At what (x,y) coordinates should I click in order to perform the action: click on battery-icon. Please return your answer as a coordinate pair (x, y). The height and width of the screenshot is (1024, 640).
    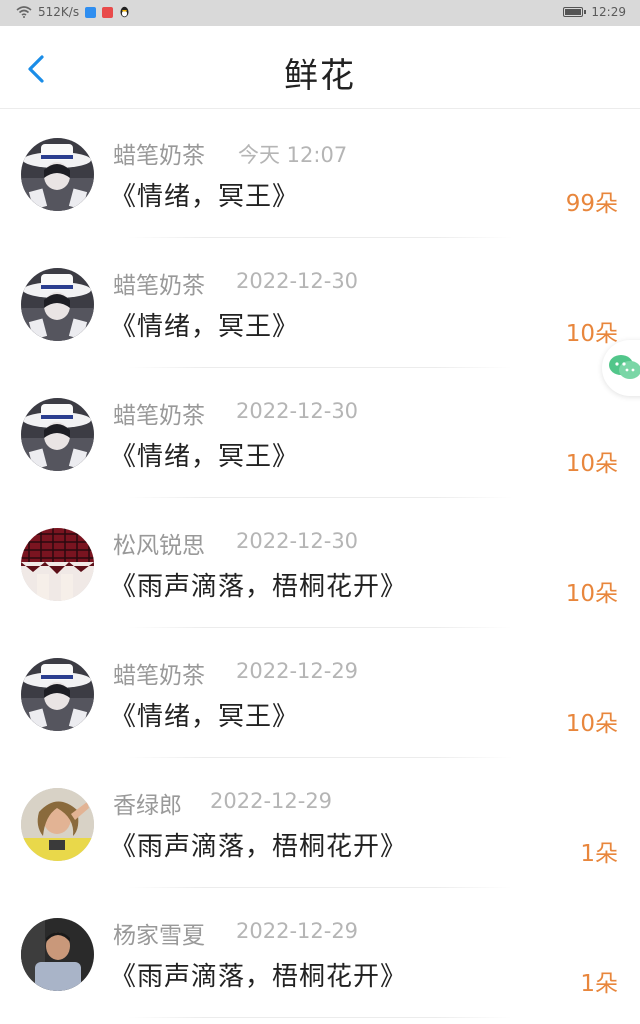
    Looking at the image, I should click on (575, 12).